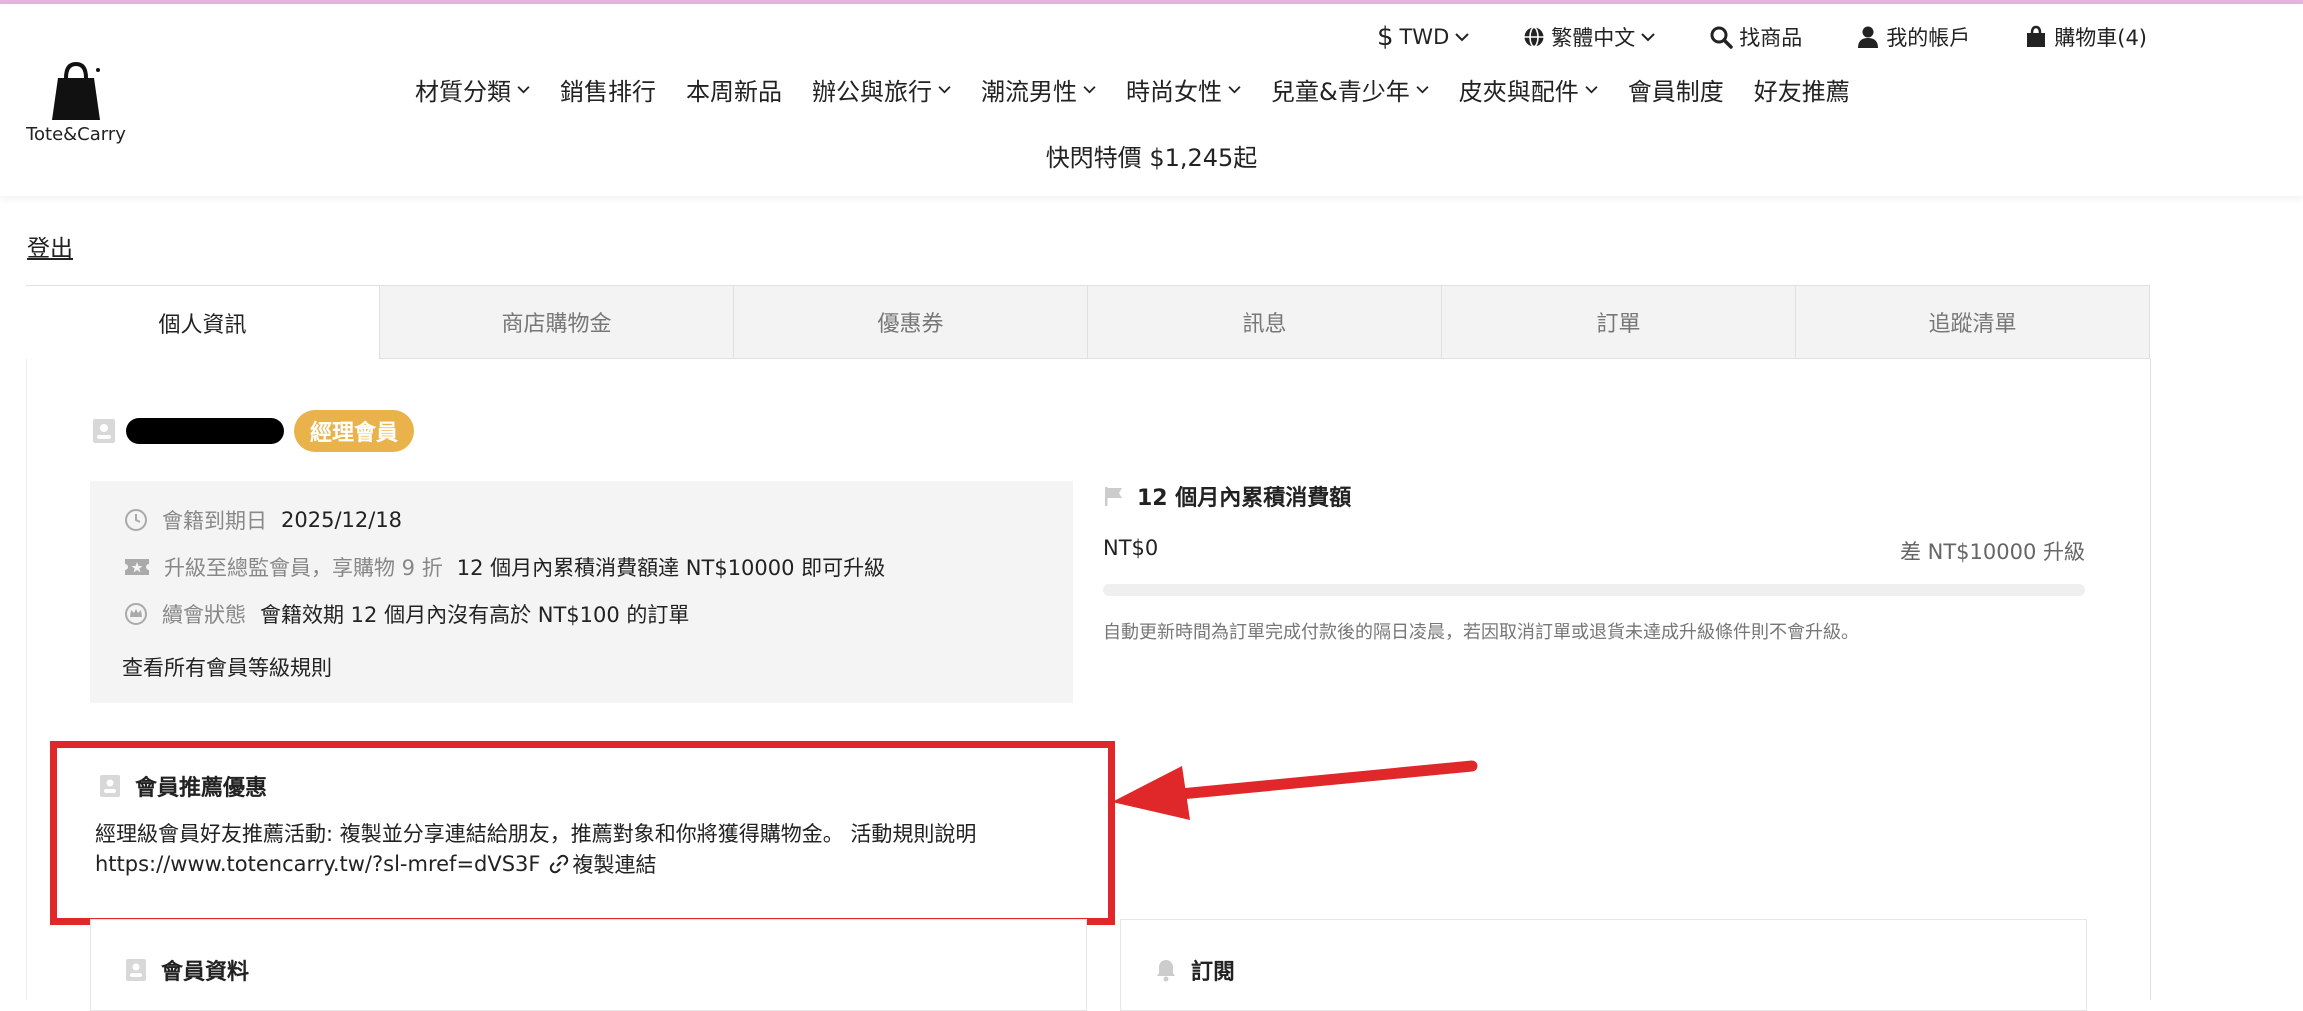 This screenshot has width=2303, height=1011. I want to click on subscription-card: 訂閱, so click(1603, 965).